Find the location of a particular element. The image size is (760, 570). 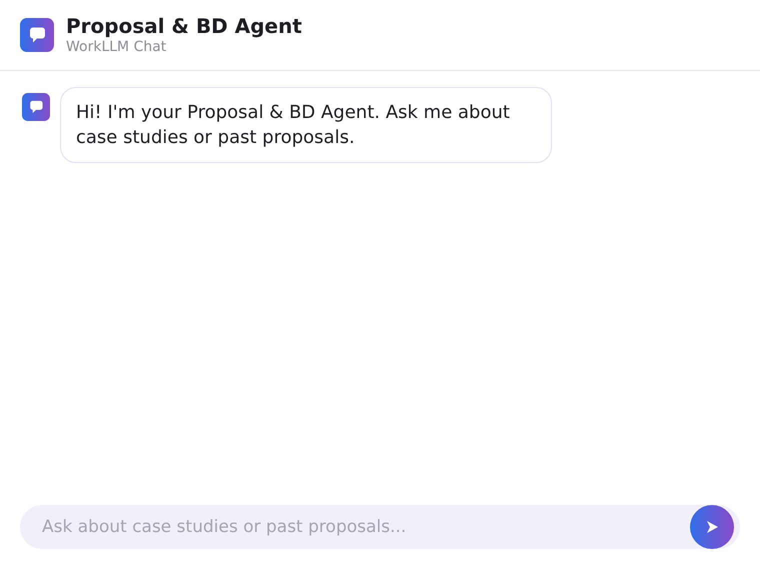

send-icon is located at coordinates (712, 527).